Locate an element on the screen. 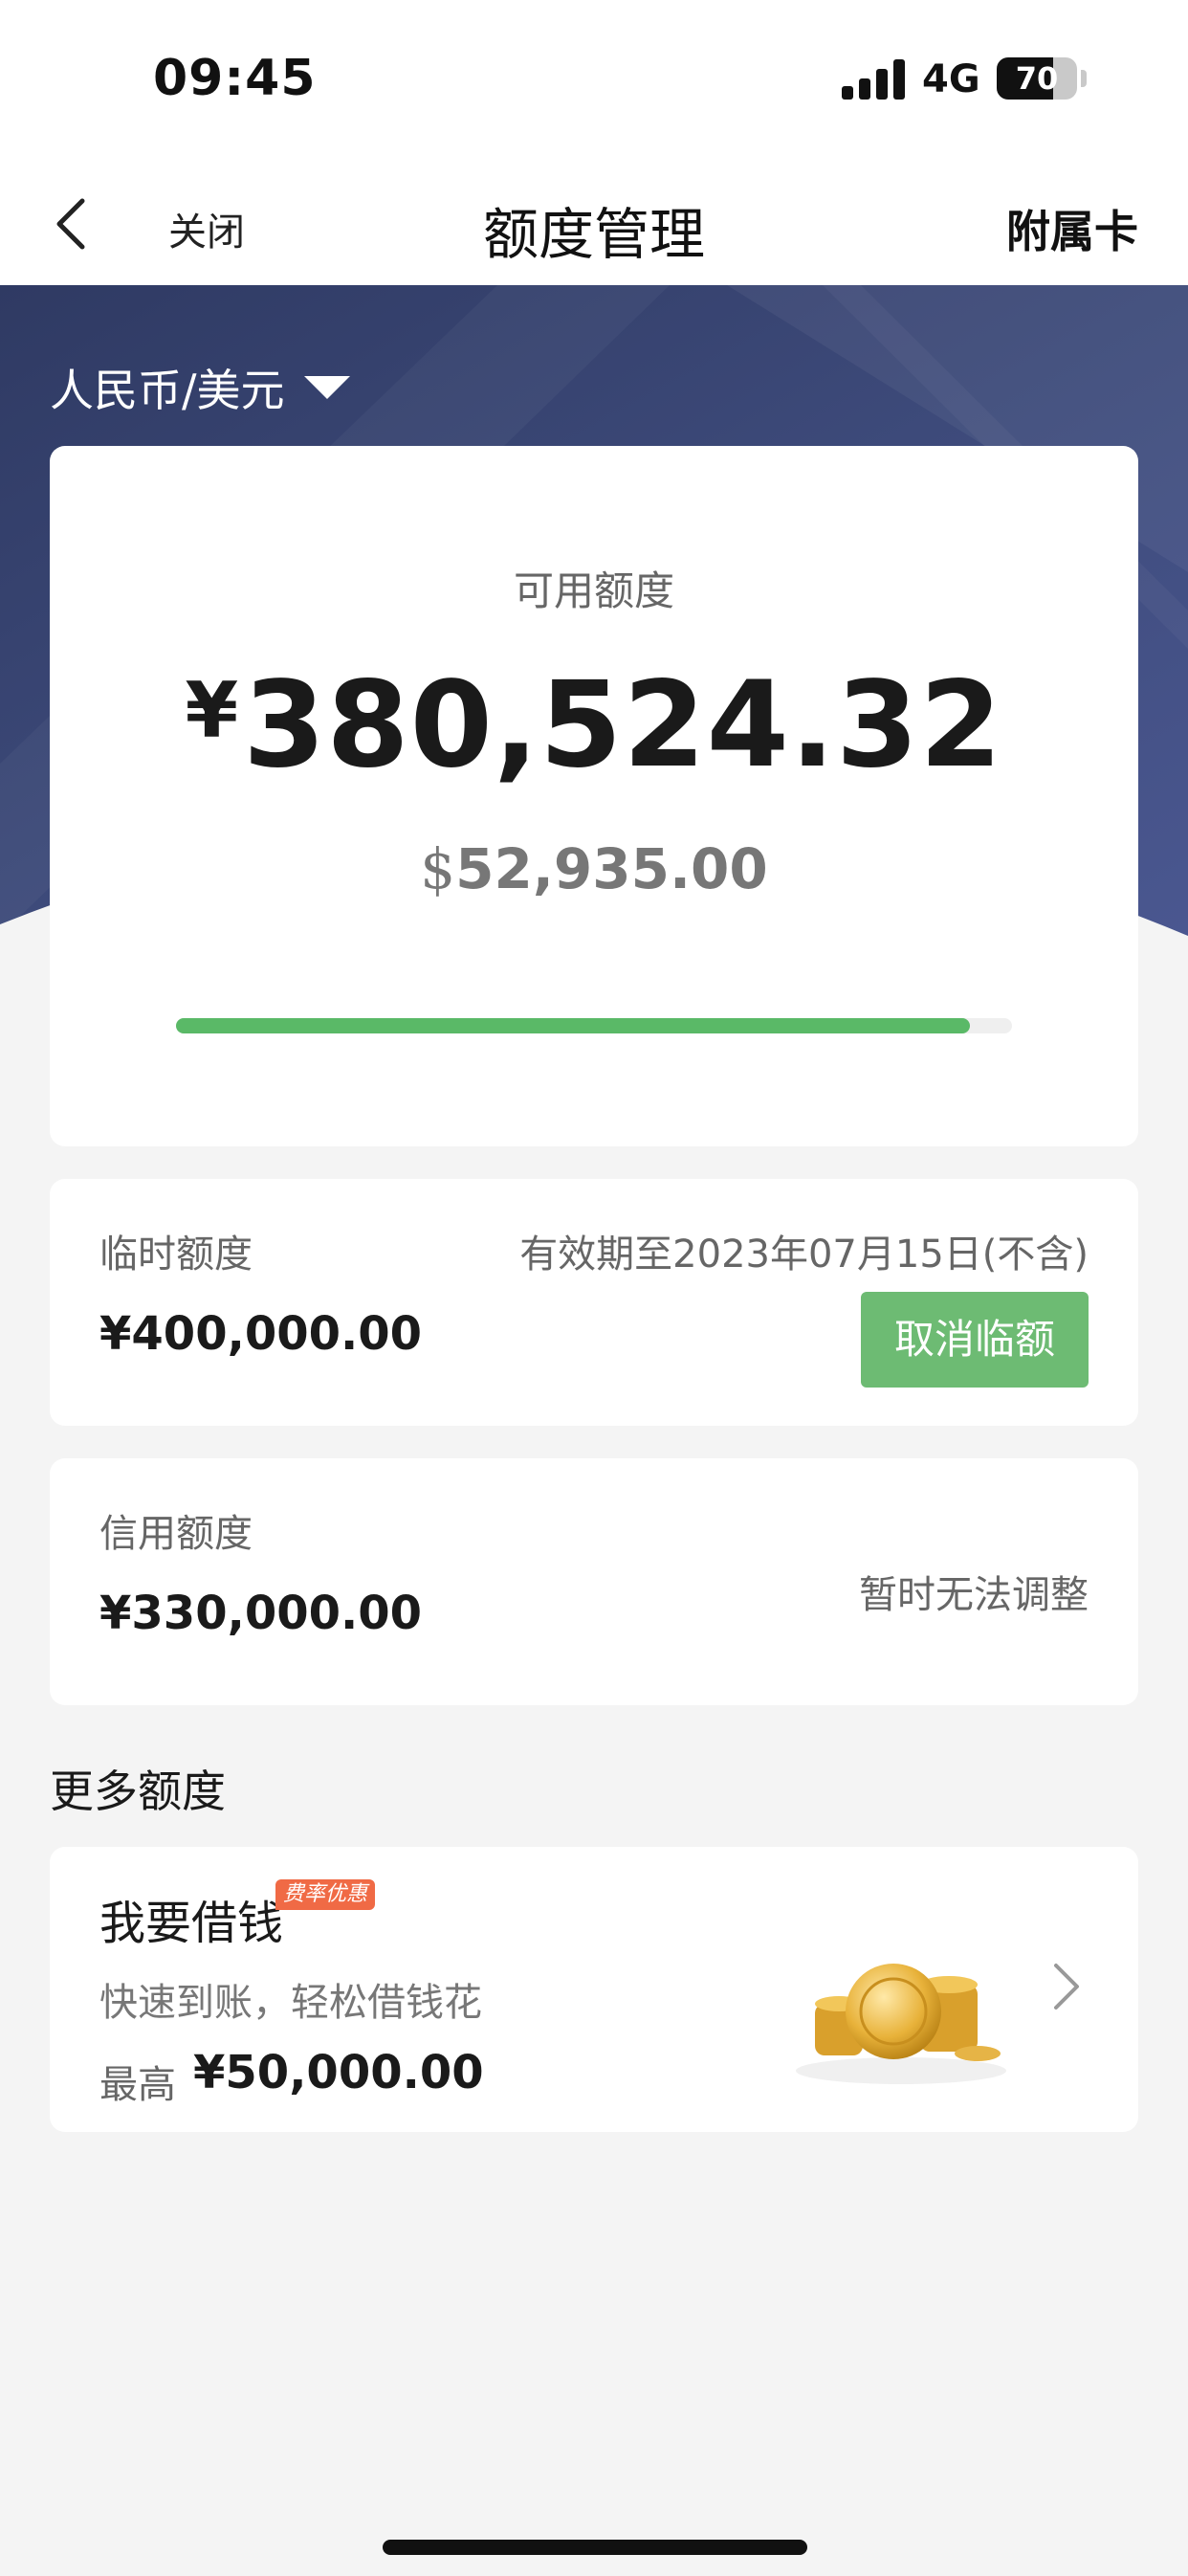 The image size is (1188, 2576). temporary-limit-validity: 有效期至2023年07月15日(不含) is located at coordinates (804, 1254).